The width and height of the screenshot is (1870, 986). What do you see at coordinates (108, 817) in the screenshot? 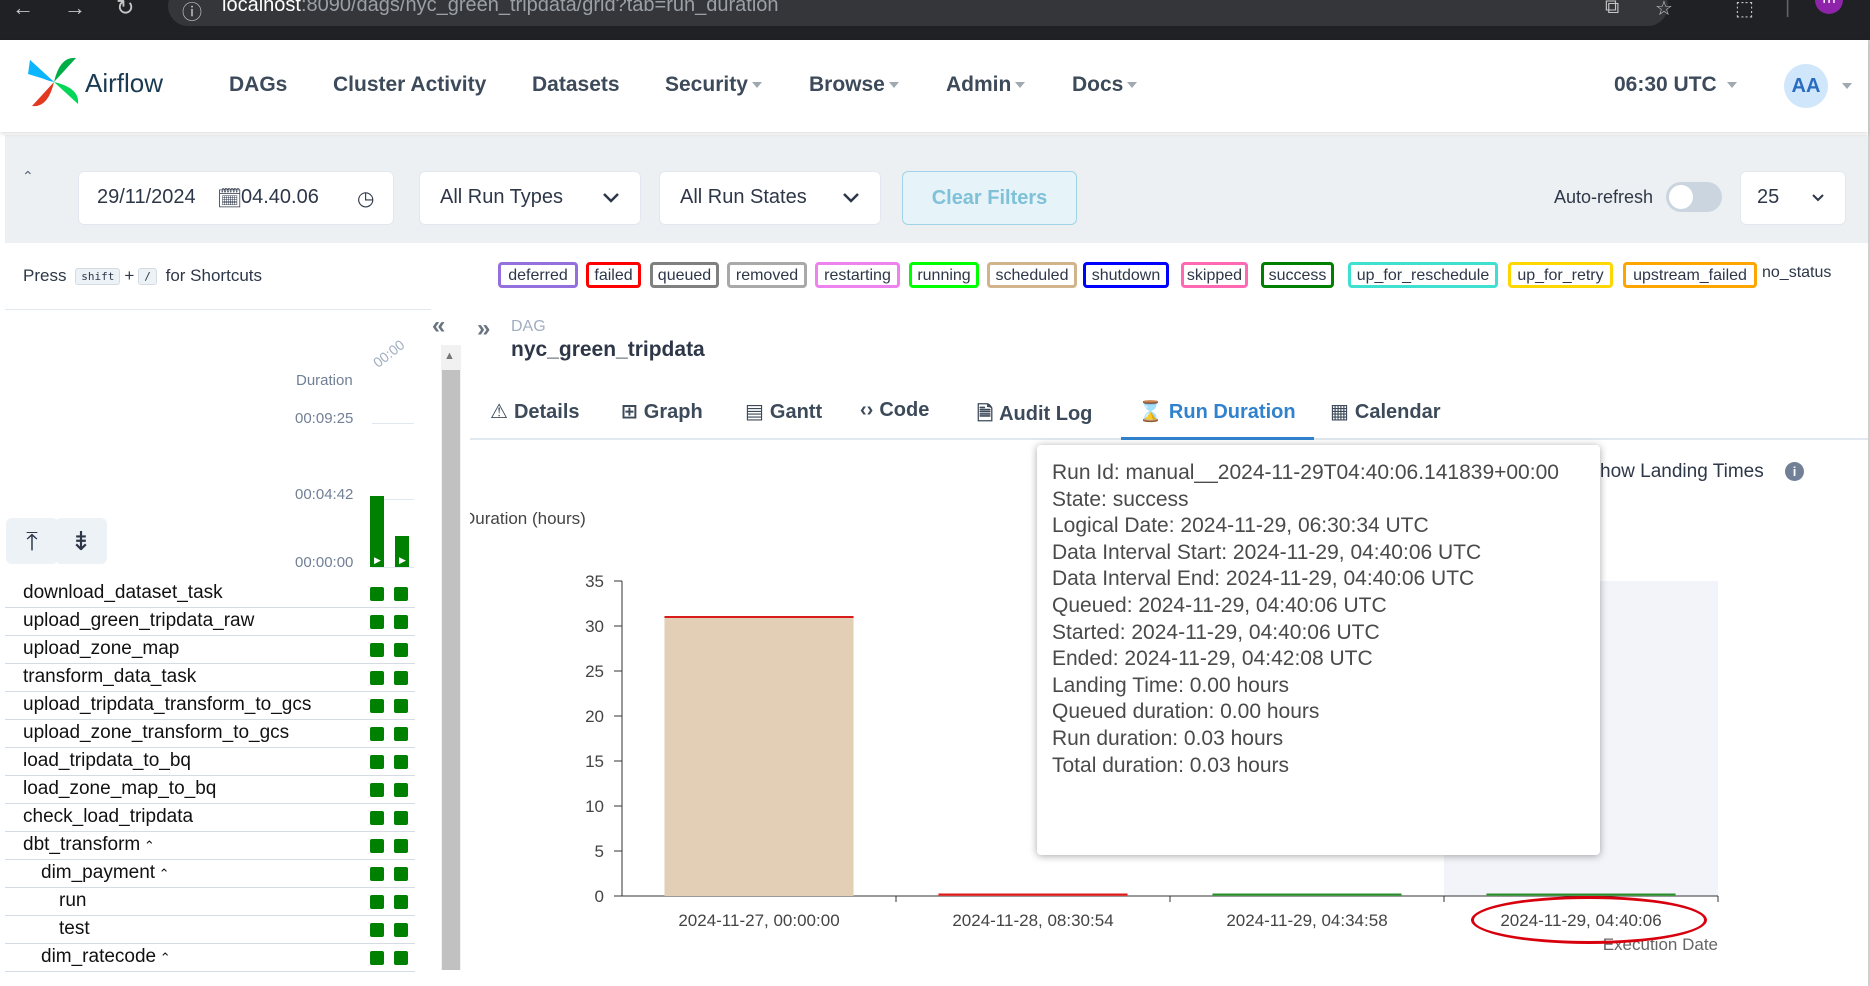
I see `task-label: check_load_tripdata` at bounding box center [108, 817].